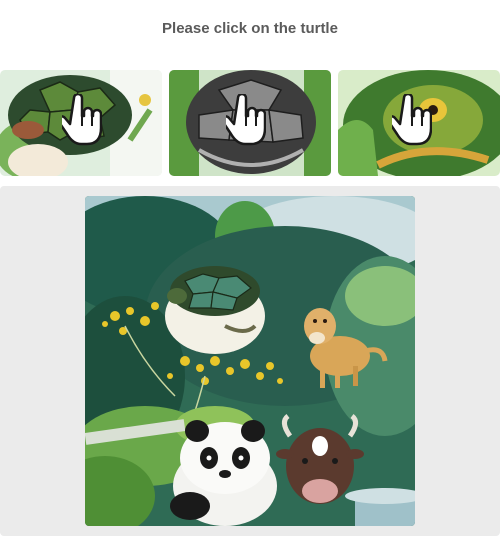 The image size is (500, 536). I want to click on cow-target, so click(325, 470).